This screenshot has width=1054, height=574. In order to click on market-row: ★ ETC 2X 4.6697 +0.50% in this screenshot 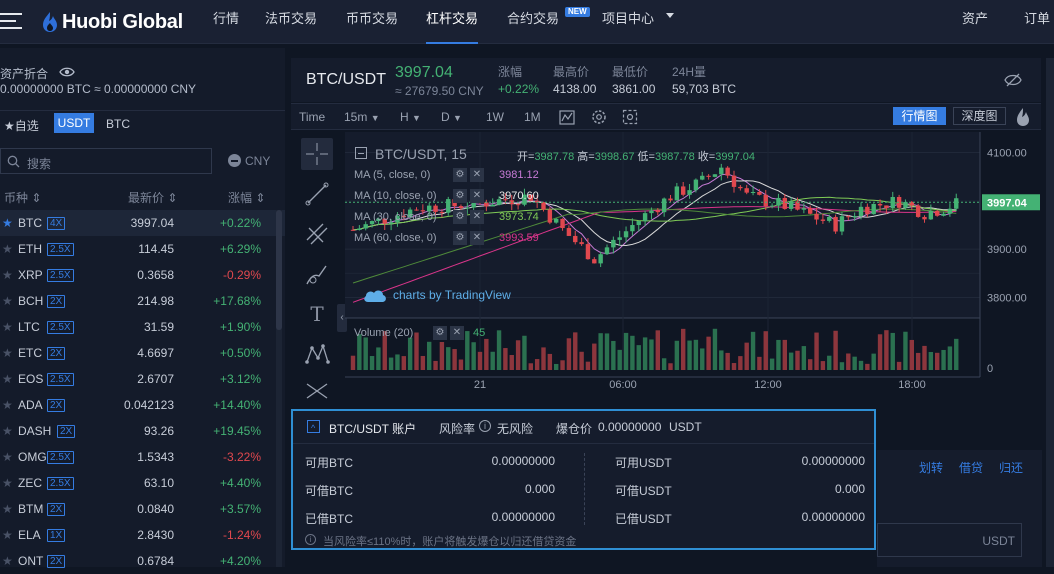, I will do `click(142, 353)`.